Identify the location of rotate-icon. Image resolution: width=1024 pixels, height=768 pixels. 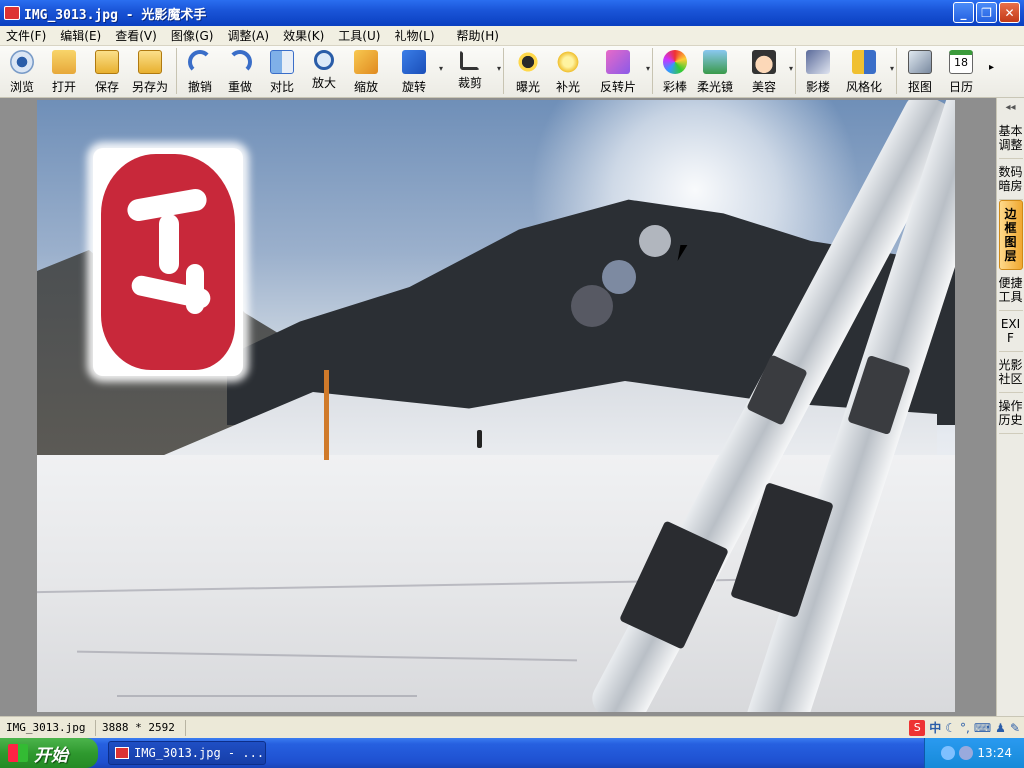
(414, 62).